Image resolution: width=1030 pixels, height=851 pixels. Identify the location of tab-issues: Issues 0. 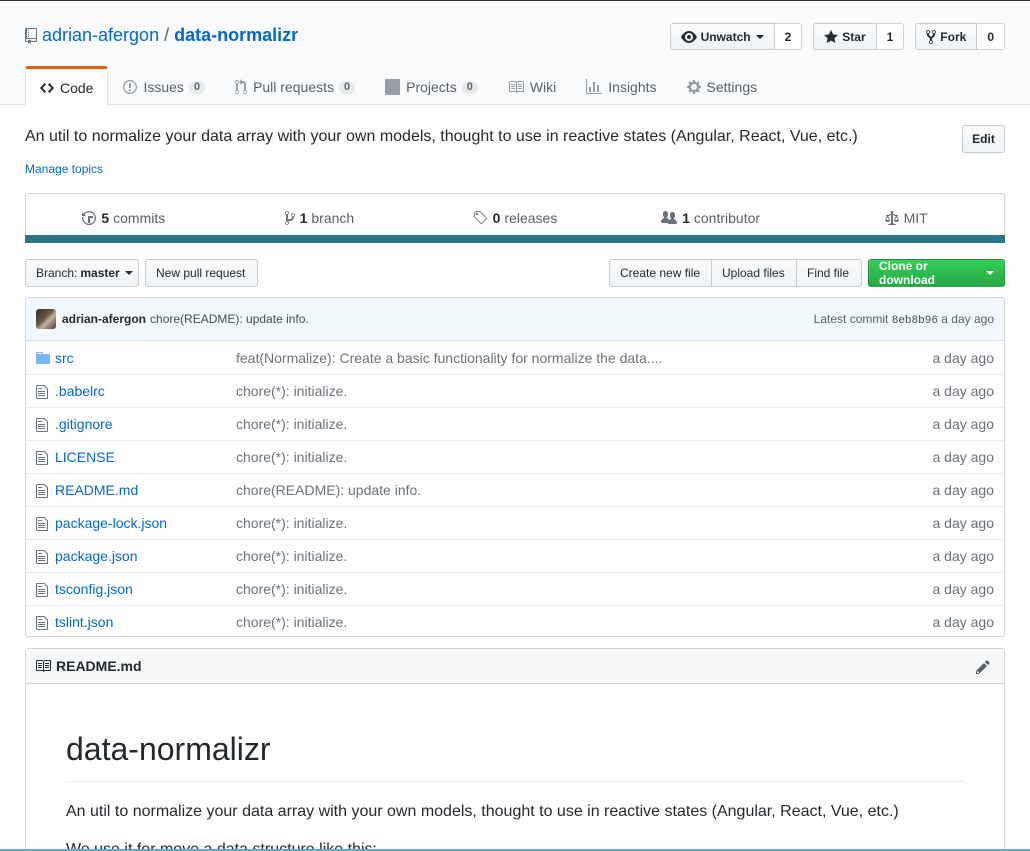
(164, 86).